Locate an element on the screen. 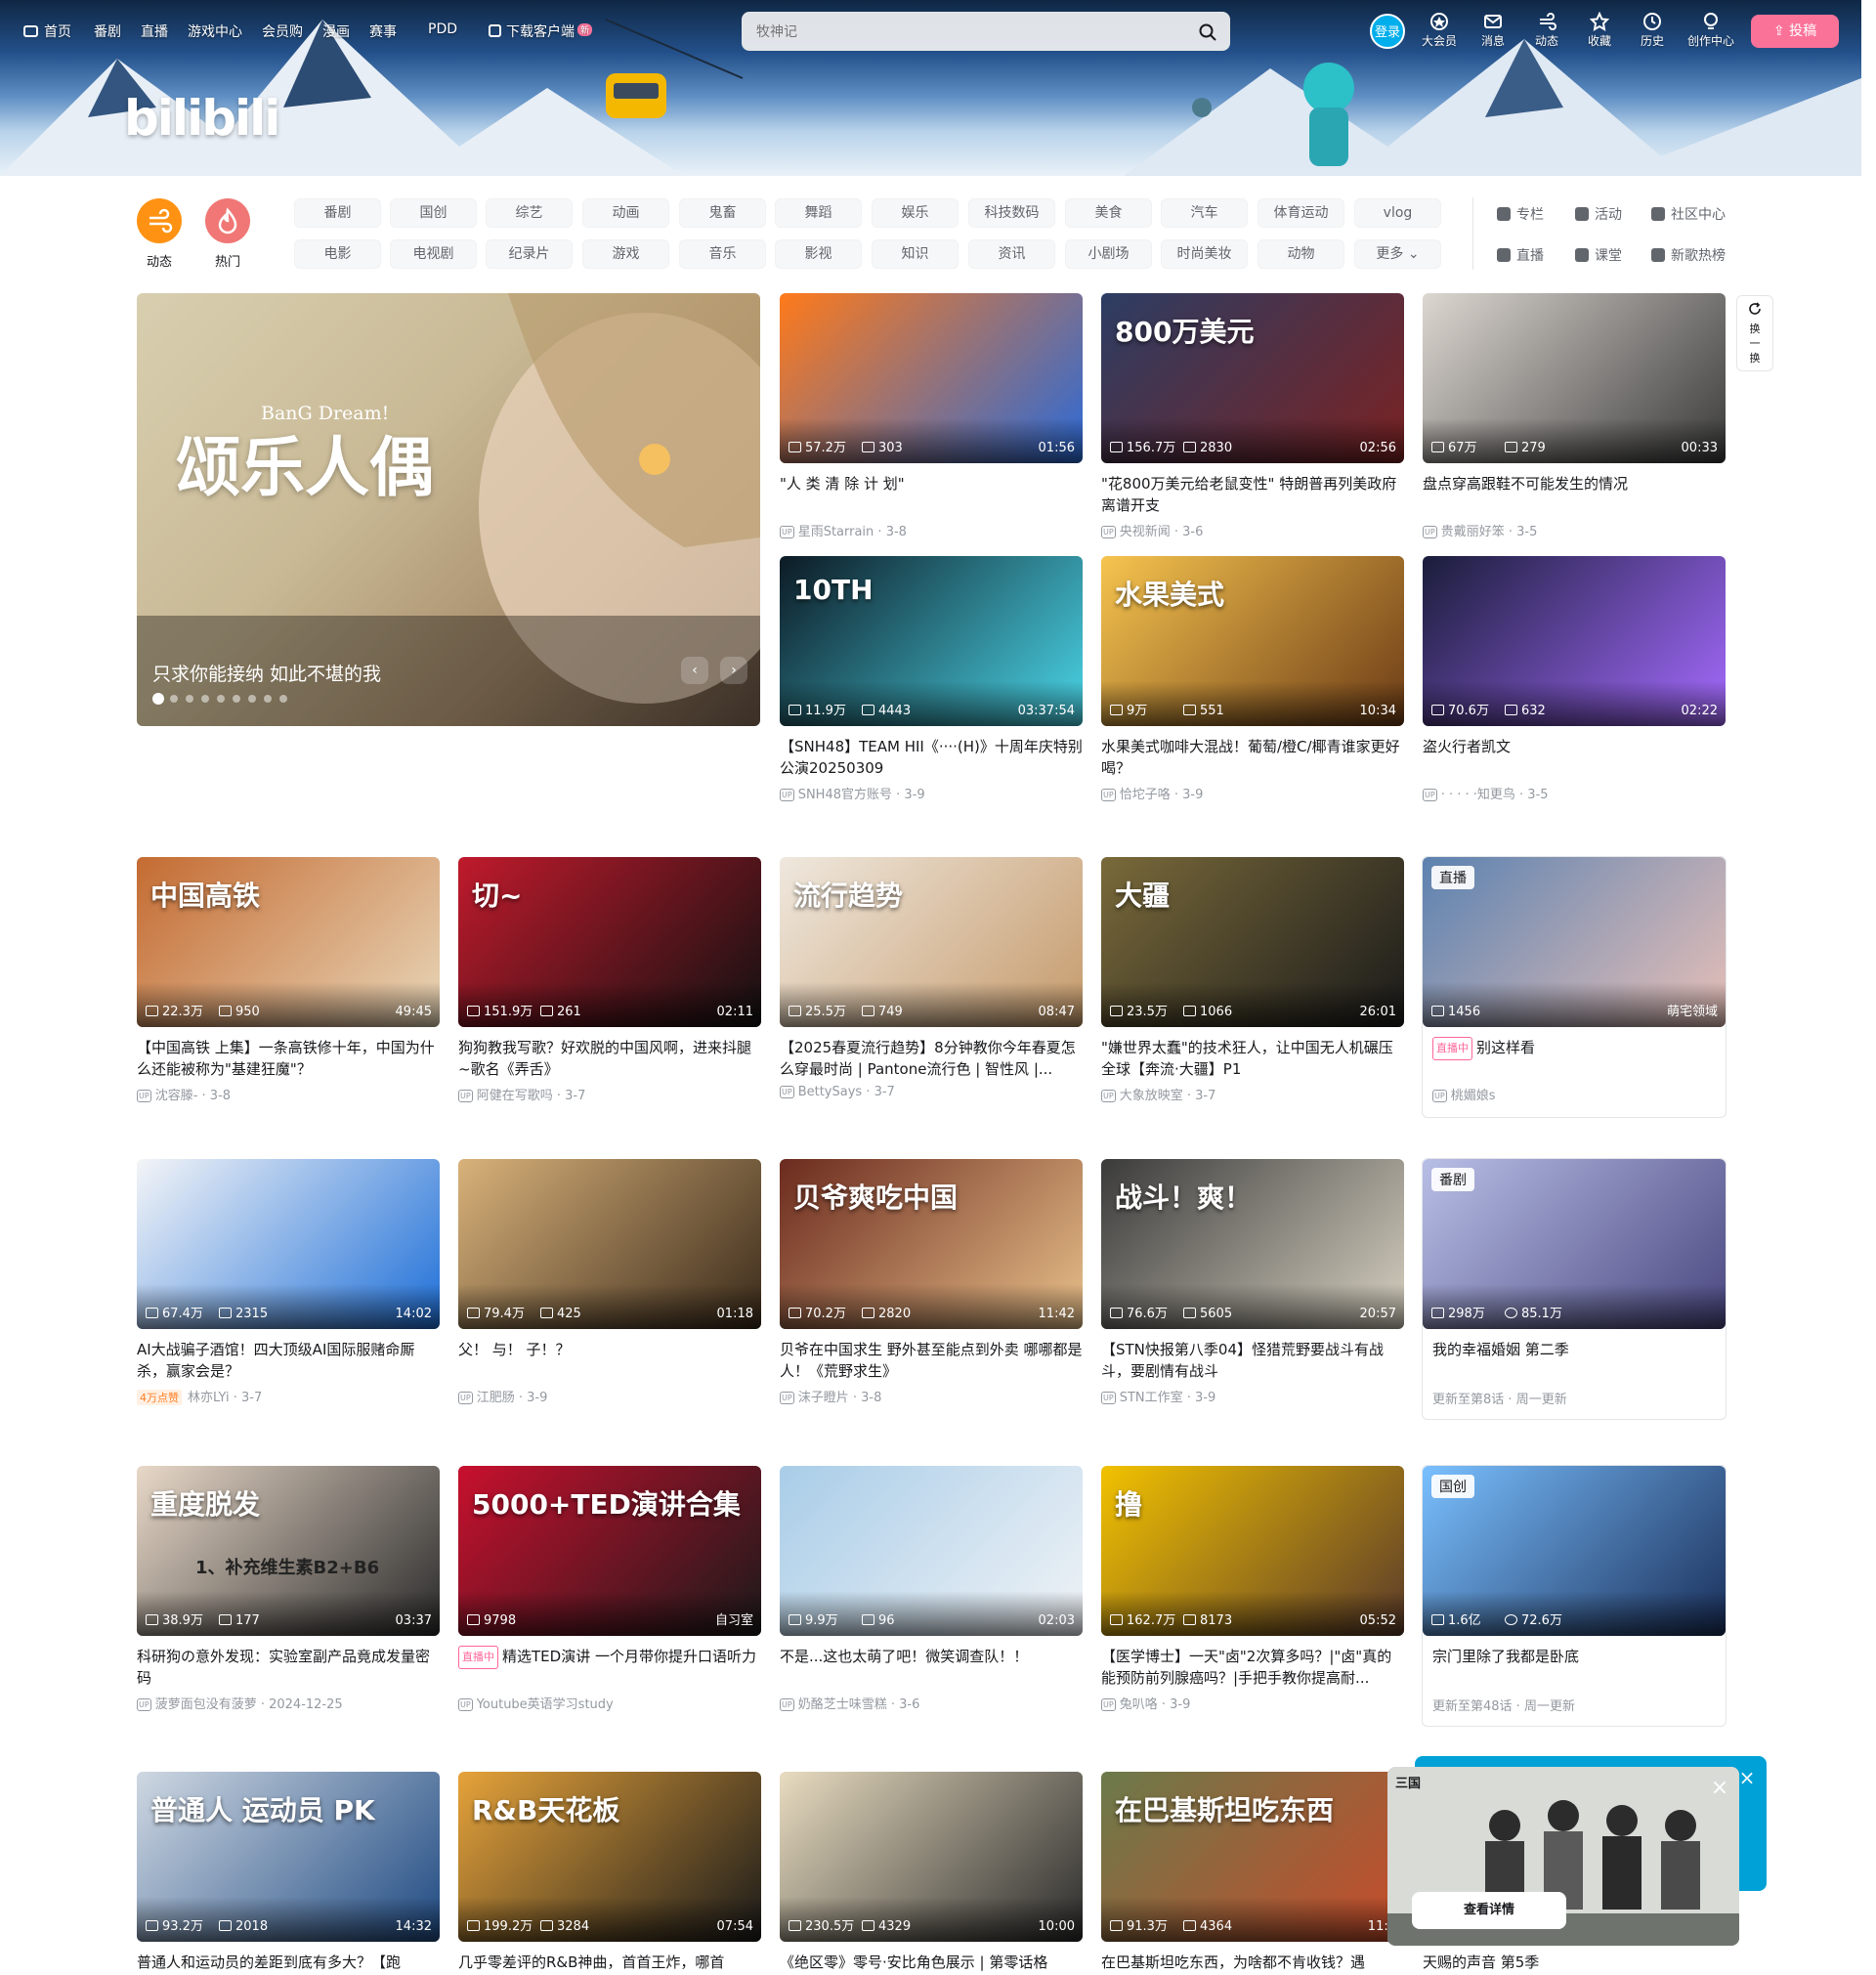 Image resolution: width=1876 pixels, height=1975 pixels. hero-carousel: BanG Dream! 颂乐人偶 只求你能接纳 如此不堪的我 ‹ › is located at coordinates (448, 510).